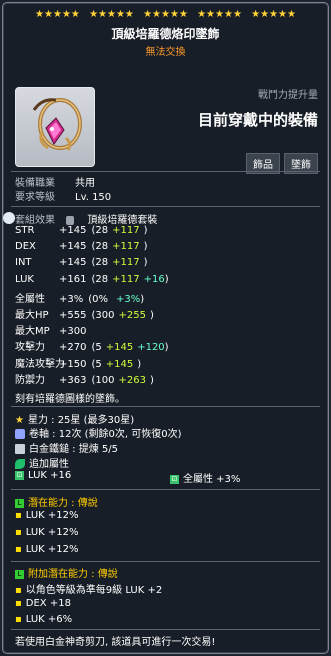 Image resolution: width=331 pixels, height=656 pixels. I want to click on item-image-frame, so click(55, 127).